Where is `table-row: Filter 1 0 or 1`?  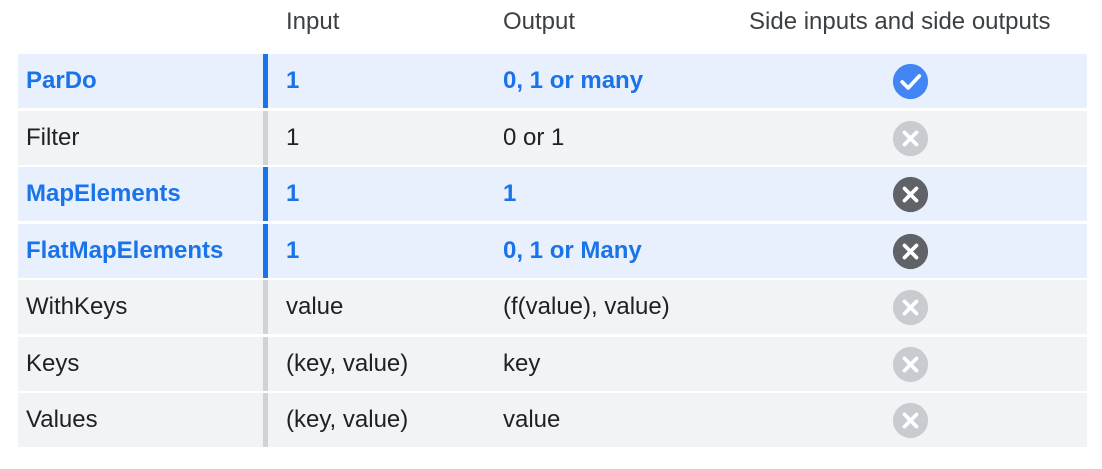 table-row: Filter 1 0 or 1 is located at coordinates (552, 137).